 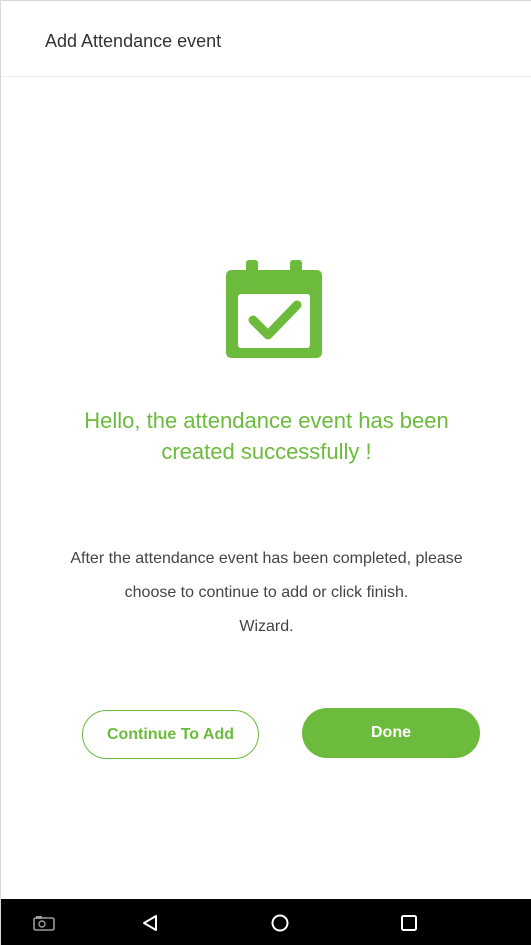 What do you see at coordinates (170, 734) in the screenshot?
I see `continue-to-add-button: Continue To Add` at bounding box center [170, 734].